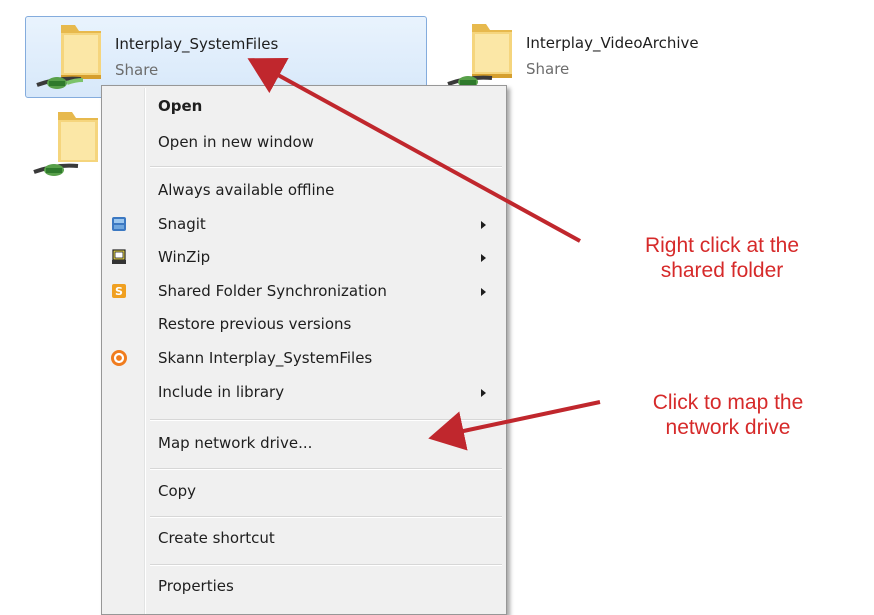 This screenshot has height=615, width=874. Describe the element at coordinates (722, 270) in the screenshot. I see `annotation-line: shared folder` at that location.